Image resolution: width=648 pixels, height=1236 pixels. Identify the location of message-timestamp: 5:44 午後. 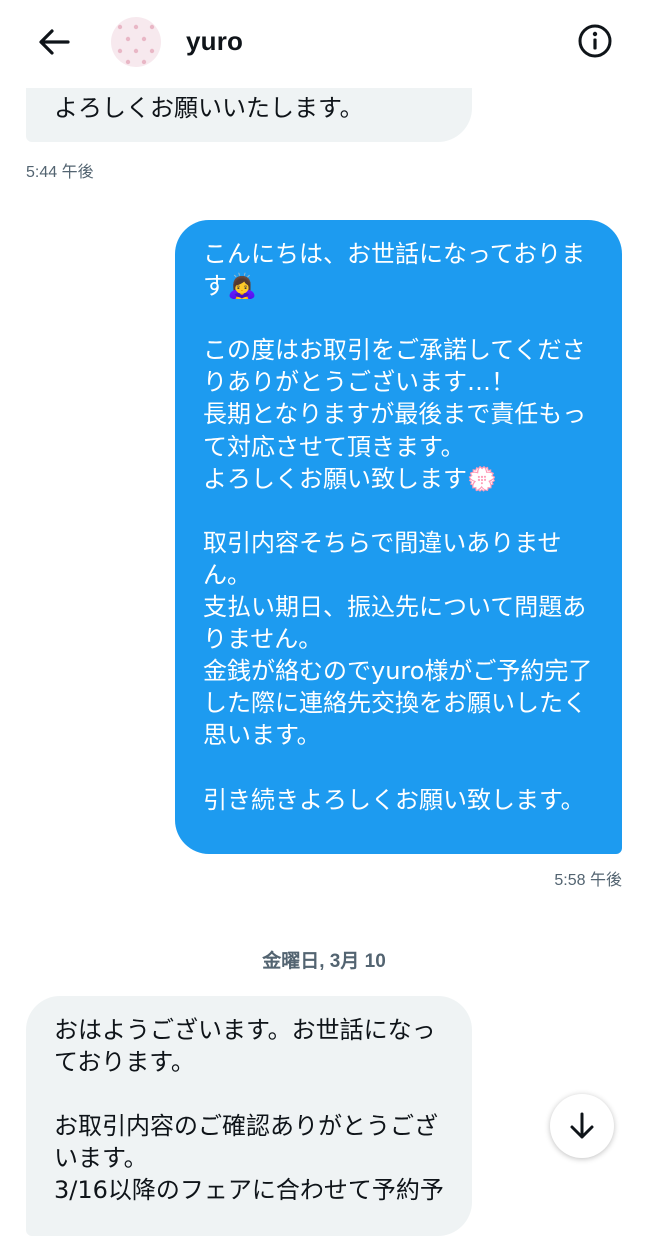
(60, 172).